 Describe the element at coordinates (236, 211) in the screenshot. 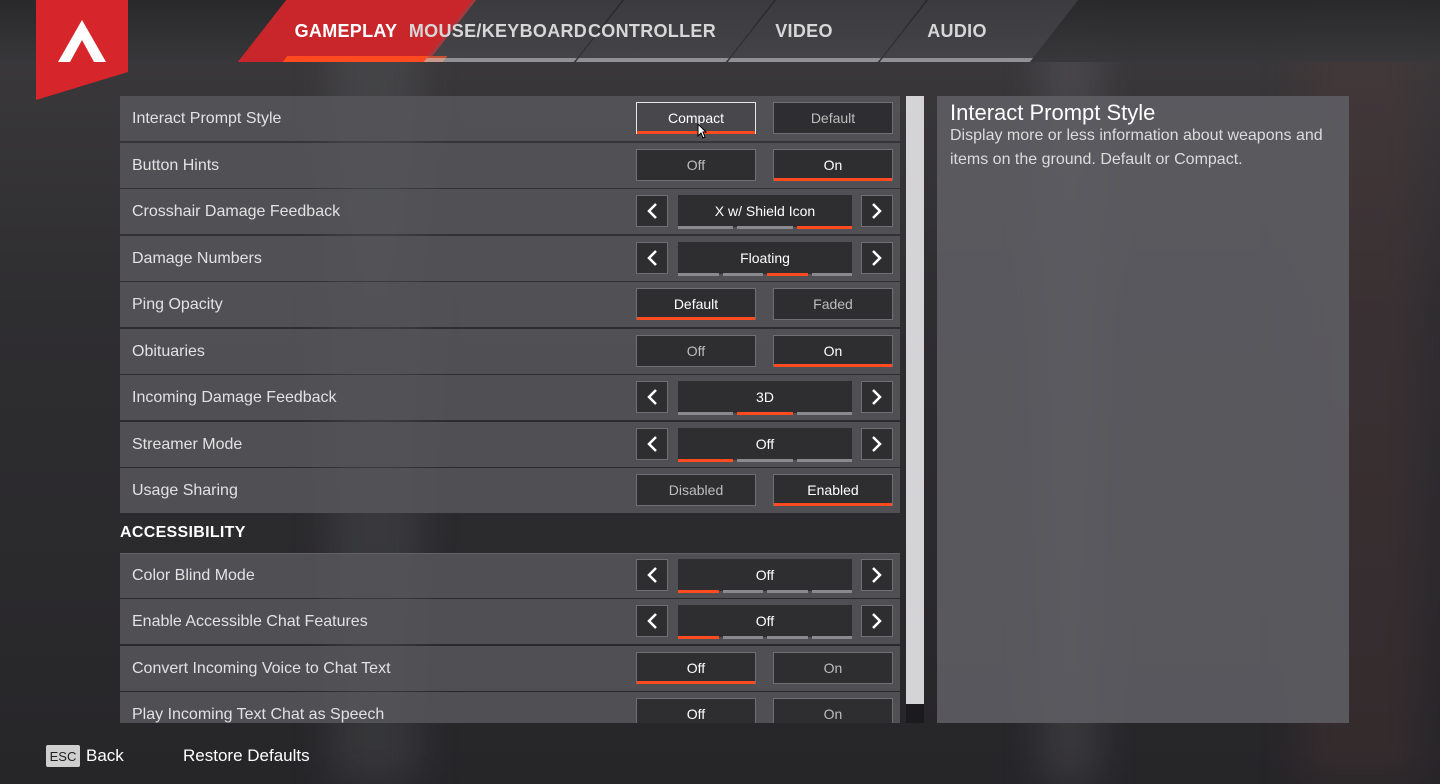

I see `setting-label: Crosshair Damage Feedback` at that location.